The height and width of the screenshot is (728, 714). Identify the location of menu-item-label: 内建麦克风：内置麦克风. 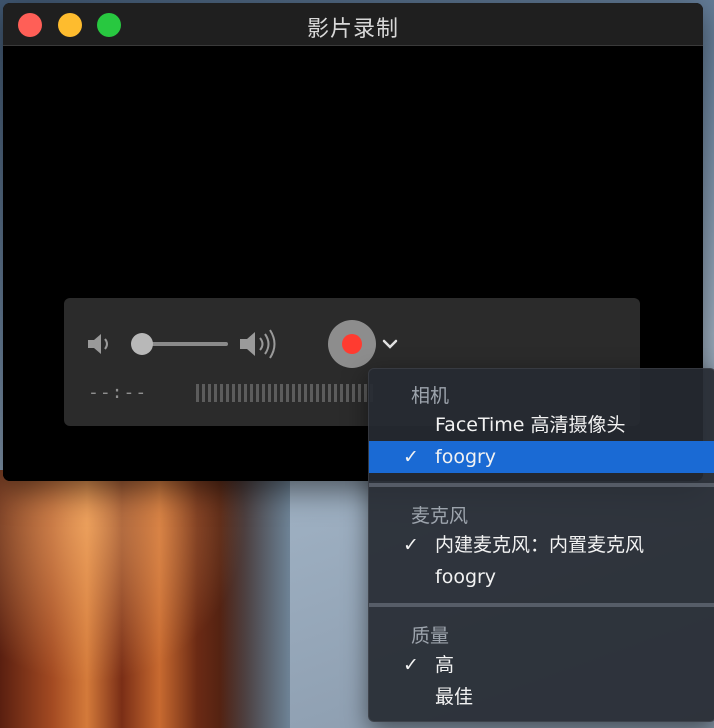
(540, 545).